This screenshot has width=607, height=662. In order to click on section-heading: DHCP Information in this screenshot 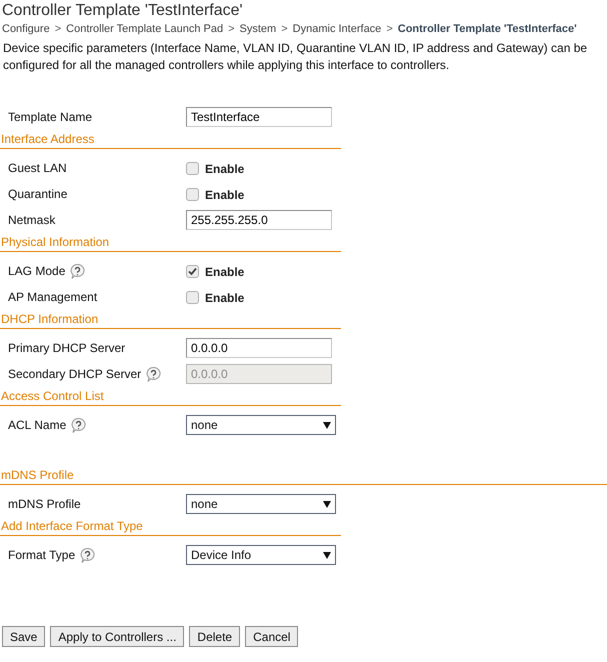, I will do `click(49, 319)`.